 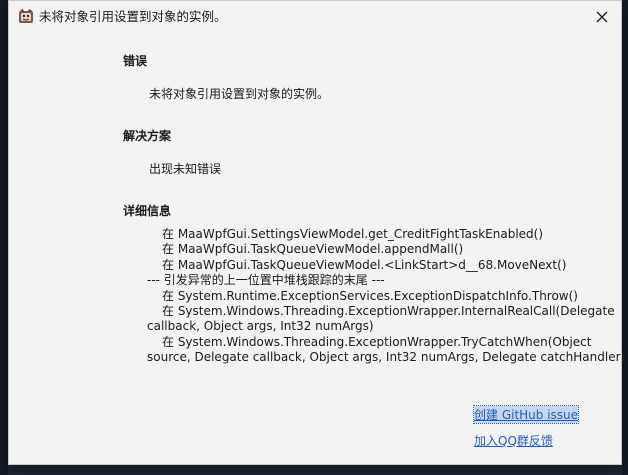 What do you see at coordinates (147, 211) in the screenshot?
I see `details-heading: 详细信息` at bounding box center [147, 211].